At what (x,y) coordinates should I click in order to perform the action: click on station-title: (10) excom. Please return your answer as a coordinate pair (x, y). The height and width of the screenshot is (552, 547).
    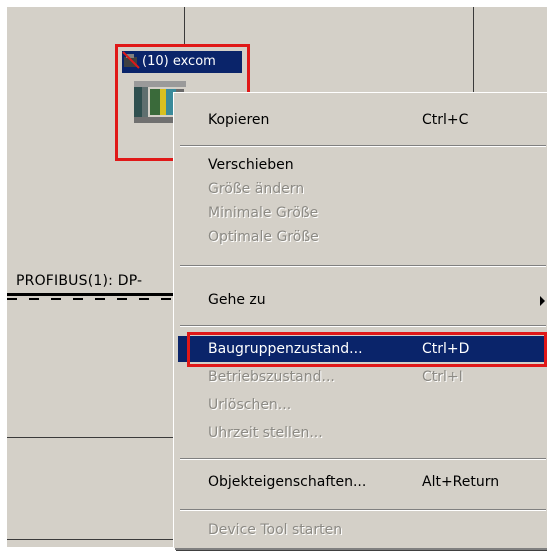
    Looking at the image, I should click on (182, 62).